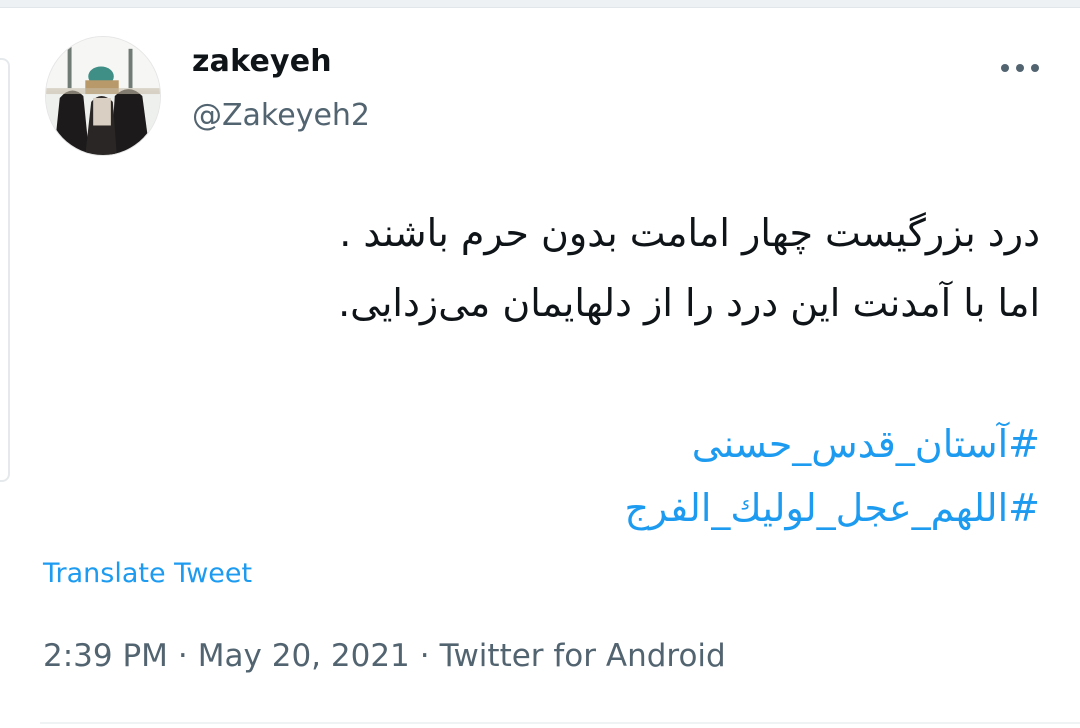 The width and height of the screenshot is (1080, 728). I want to click on author-display-name: zakeyeh, so click(262, 61).